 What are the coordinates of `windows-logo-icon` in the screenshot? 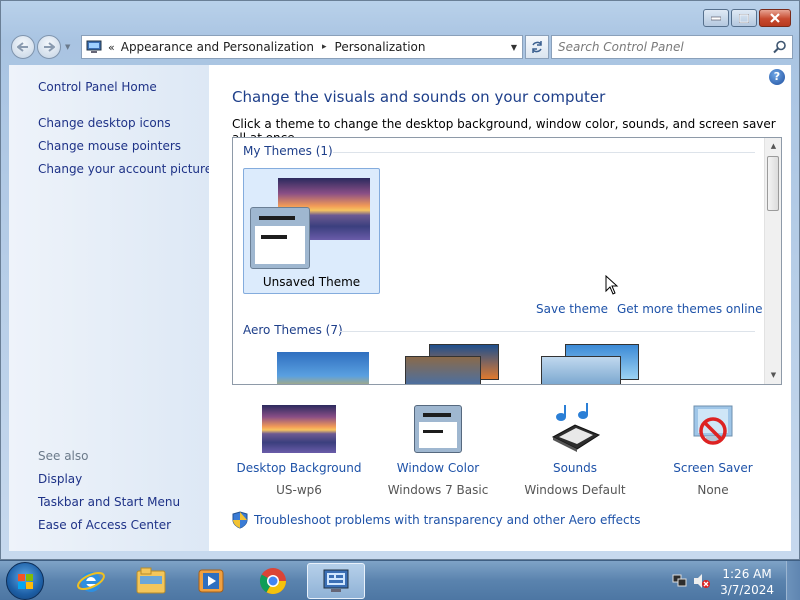 It's located at (25, 581).